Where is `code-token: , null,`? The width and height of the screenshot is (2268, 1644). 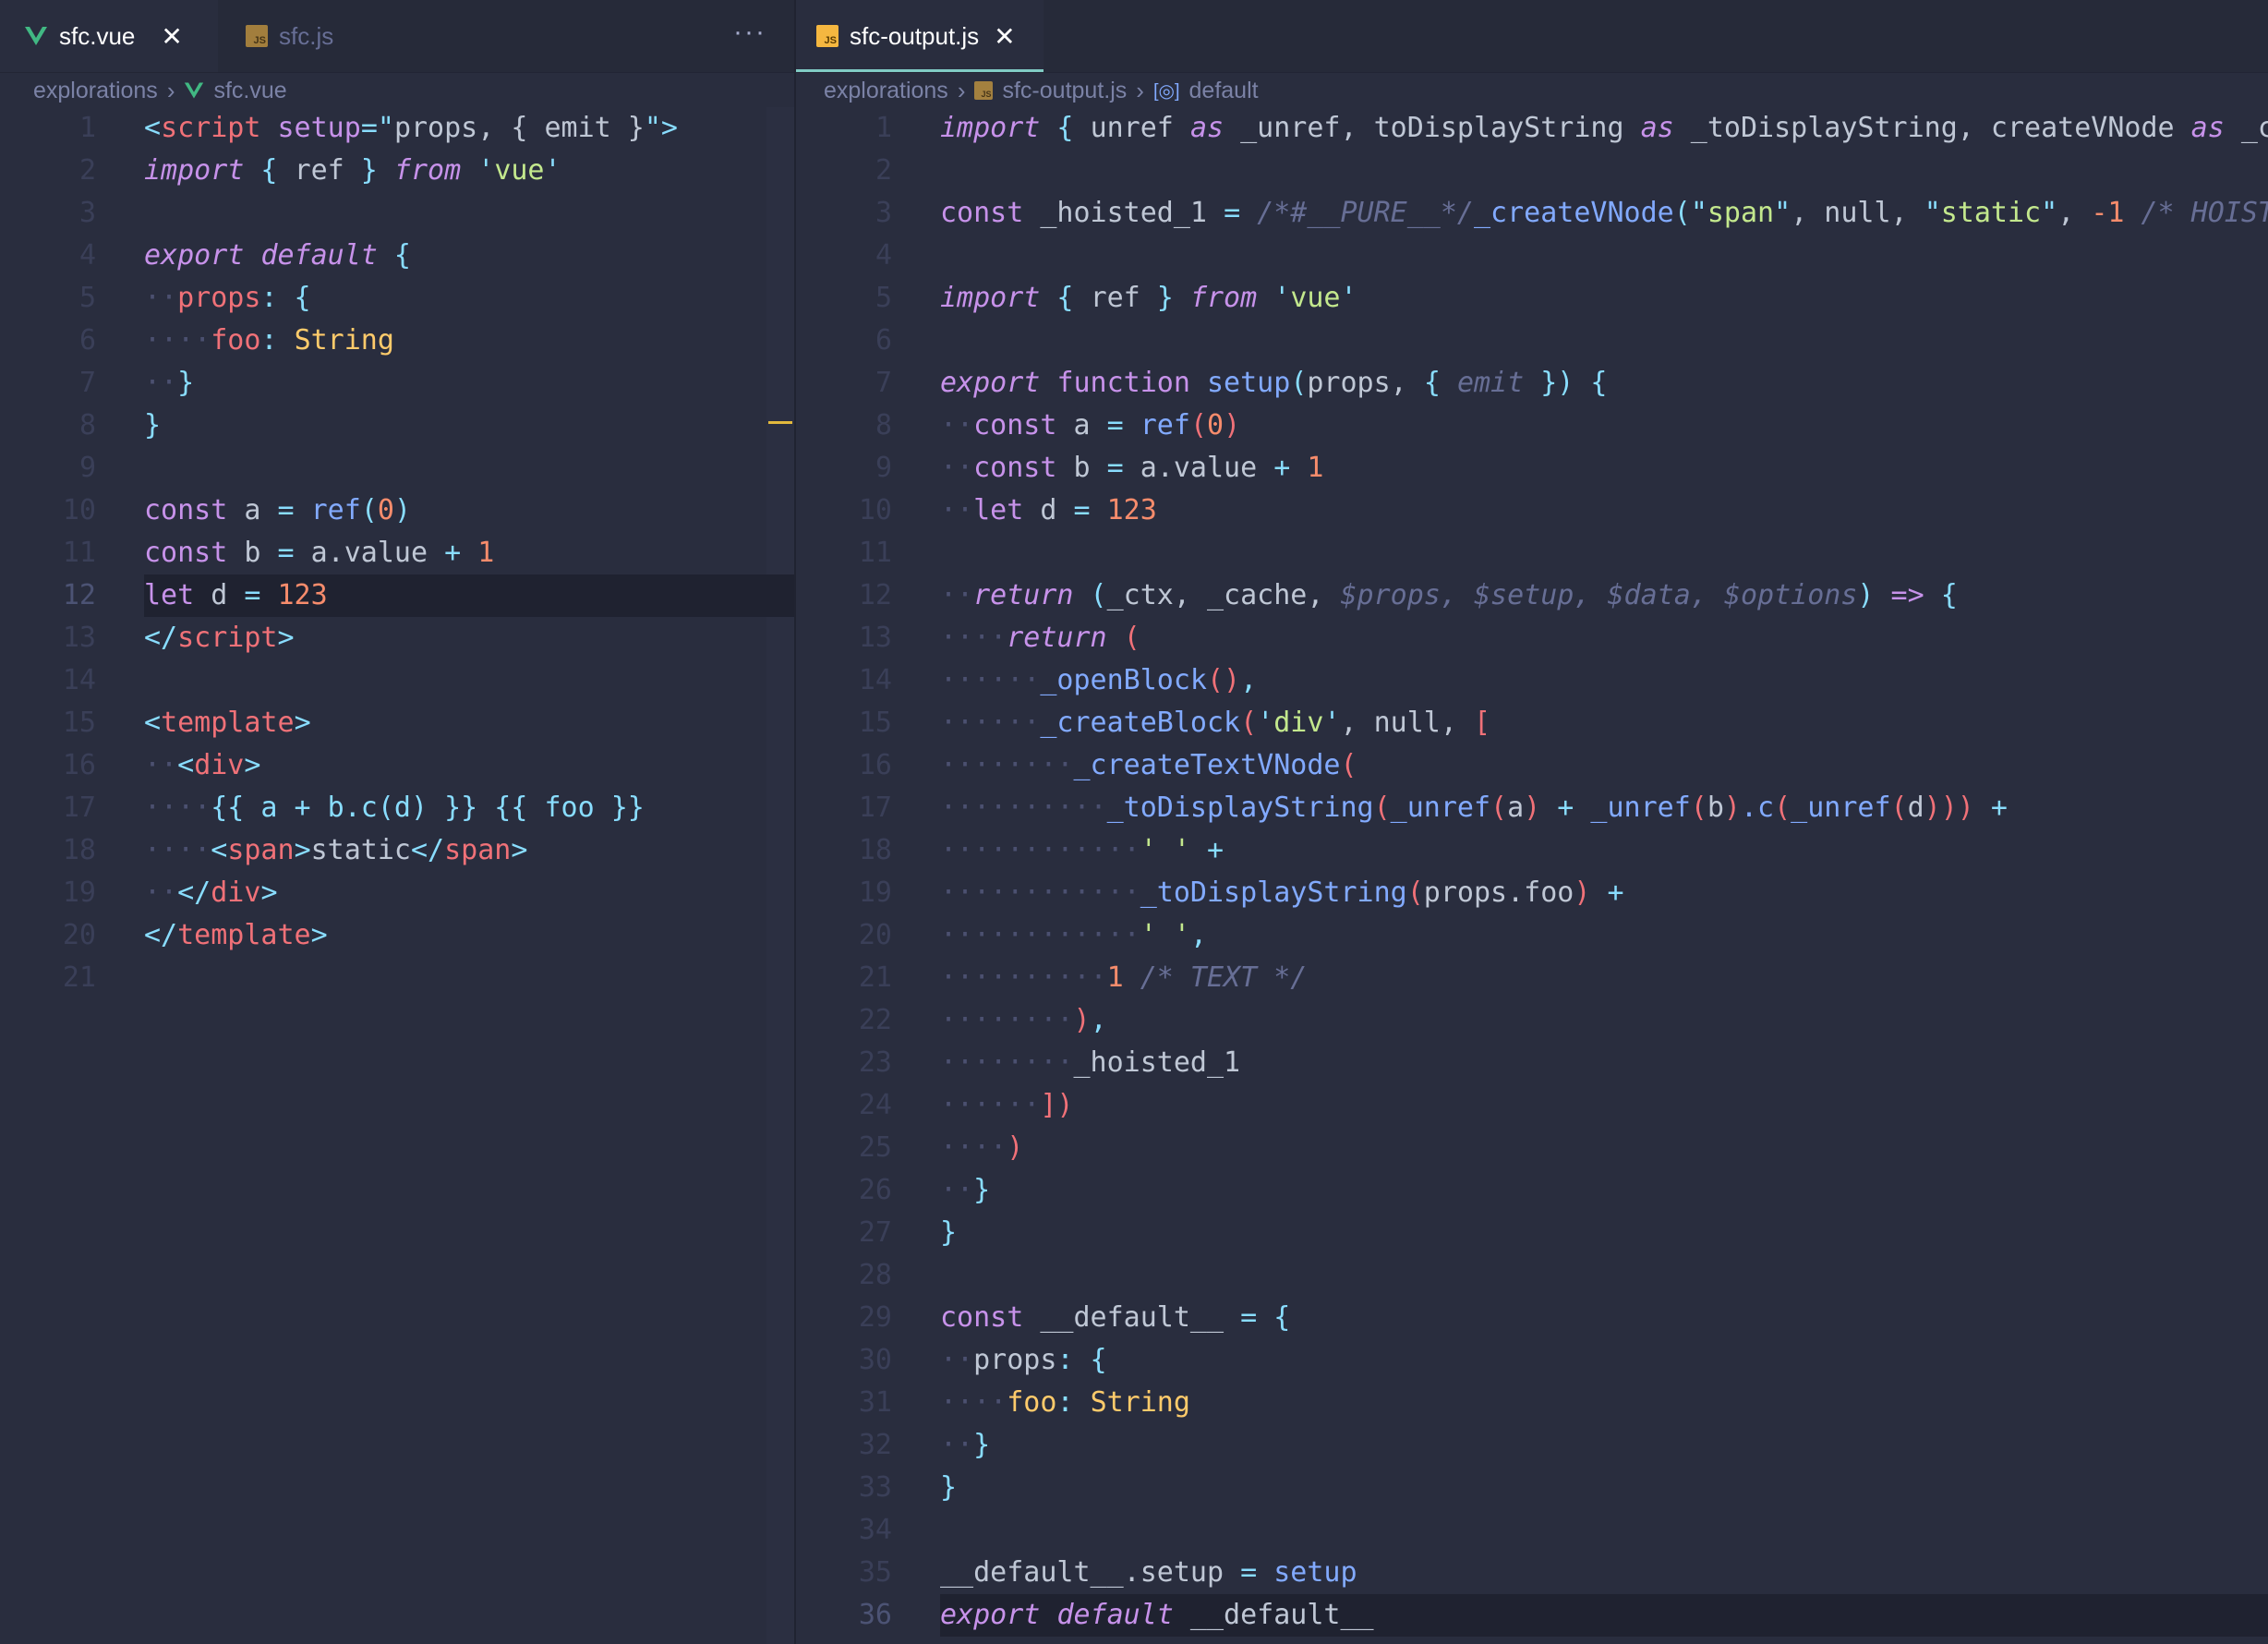
code-token: , null, is located at coordinates (1857, 213).